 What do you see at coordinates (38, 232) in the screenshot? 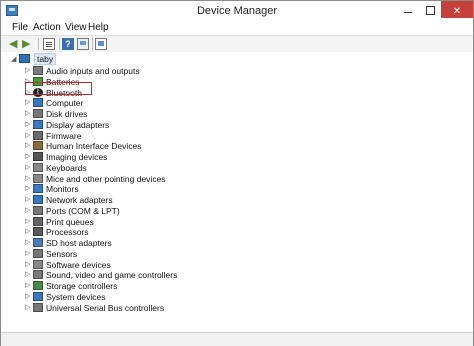
I see `processor-icon` at bounding box center [38, 232].